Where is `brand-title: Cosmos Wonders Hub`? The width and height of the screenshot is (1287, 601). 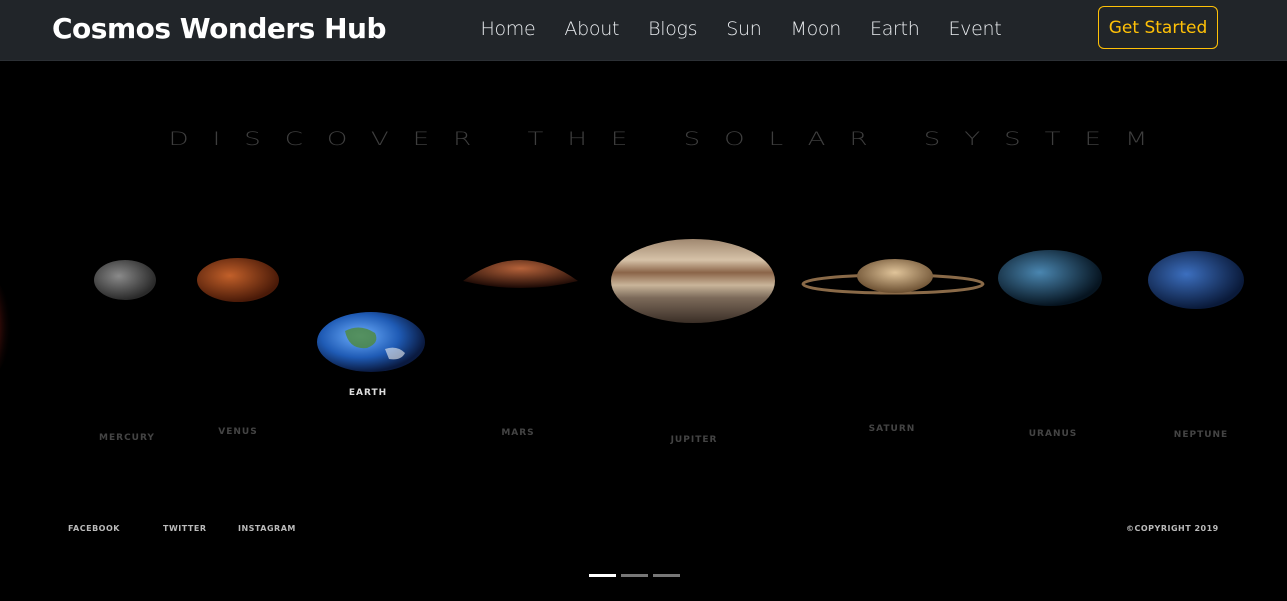
brand-title: Cosmos Wonders Hub is located at coordinates (219, 28).